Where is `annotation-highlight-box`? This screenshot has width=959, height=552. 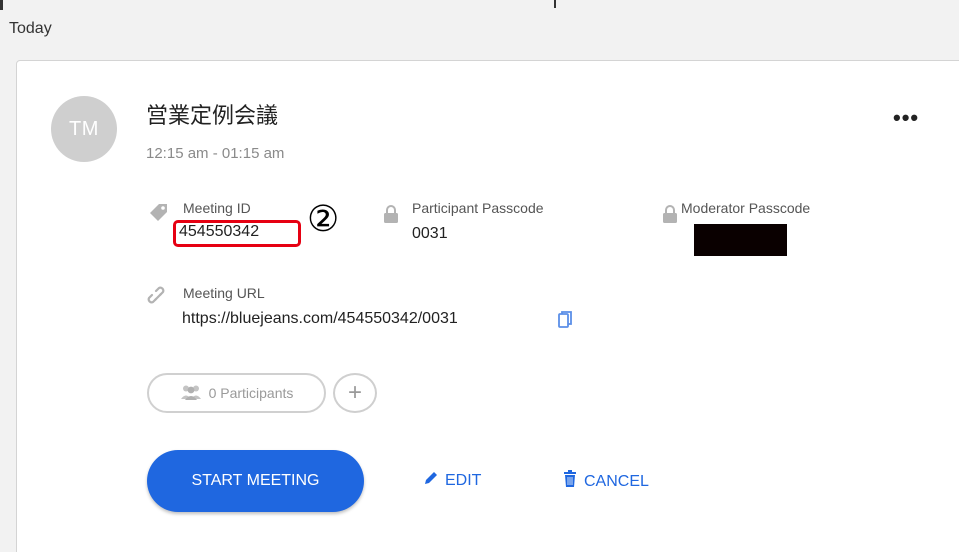
annotation-highlight-box is located at coordinates (237, 233).